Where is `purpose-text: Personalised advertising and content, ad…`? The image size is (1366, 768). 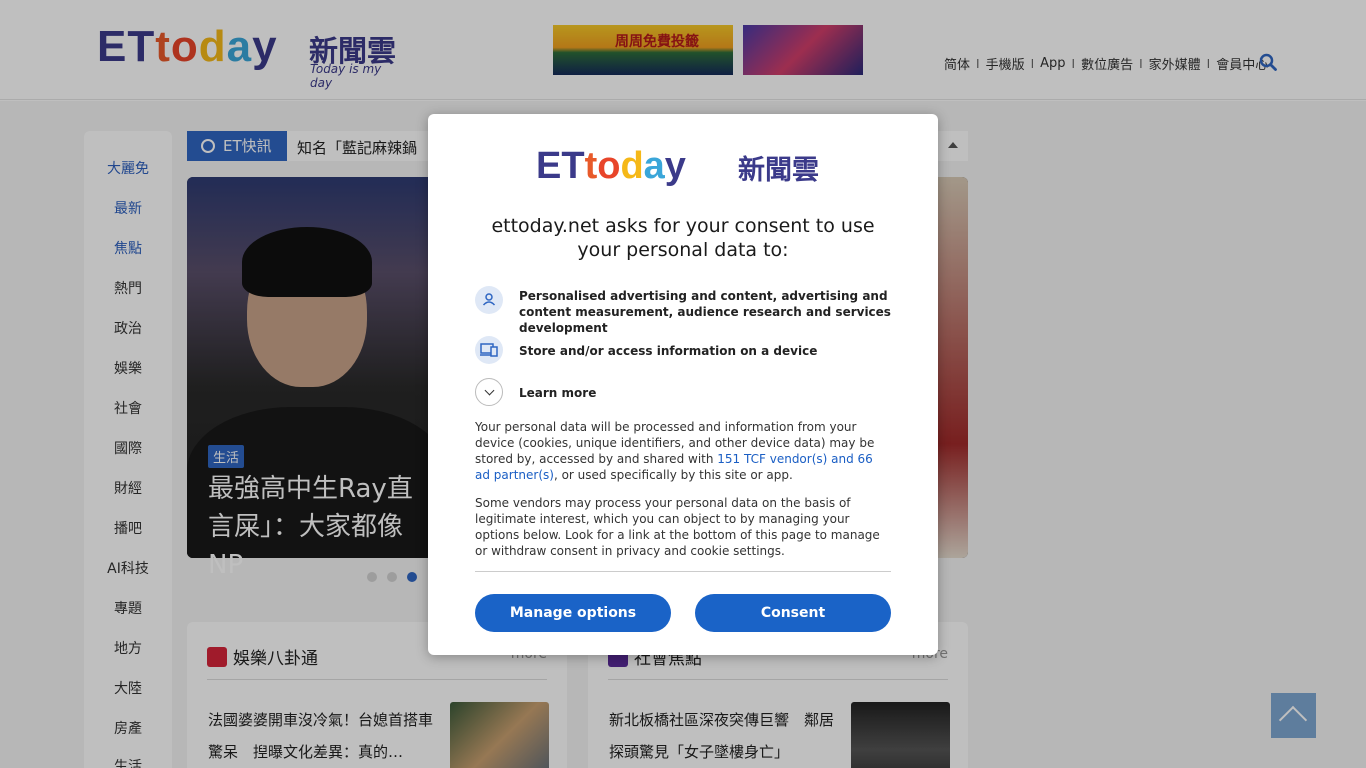
purpose-text: Personalised advertising and content, ad… is located at coordinates (705, 312).